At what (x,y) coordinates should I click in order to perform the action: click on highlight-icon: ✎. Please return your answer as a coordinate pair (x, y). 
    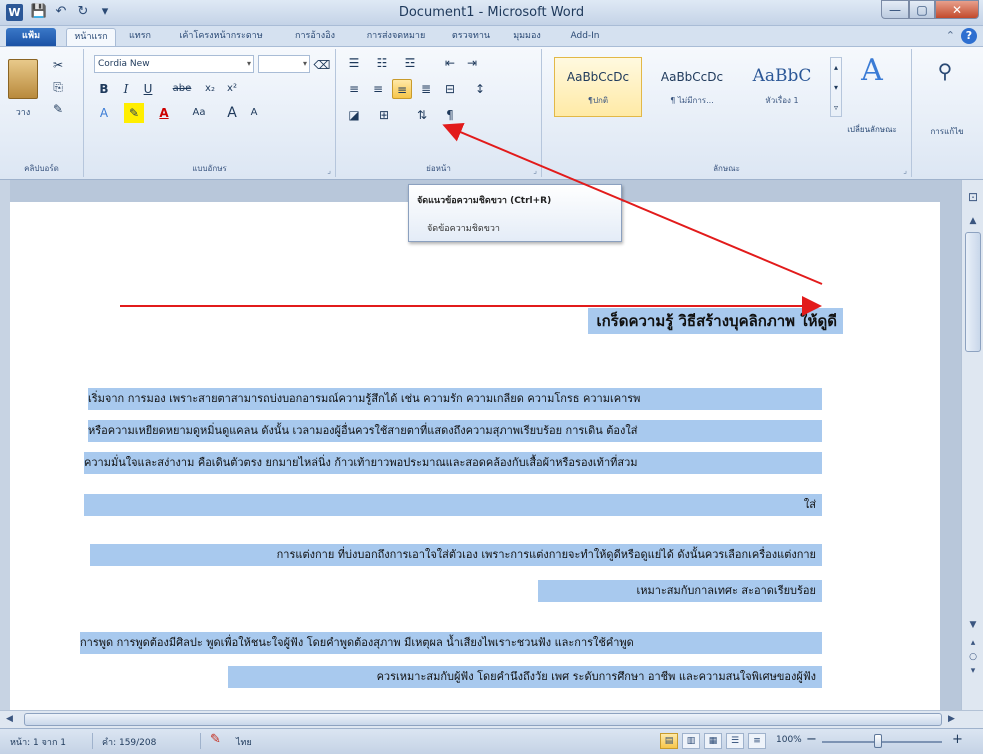
    Looking at the image, I should click on (134, 113).